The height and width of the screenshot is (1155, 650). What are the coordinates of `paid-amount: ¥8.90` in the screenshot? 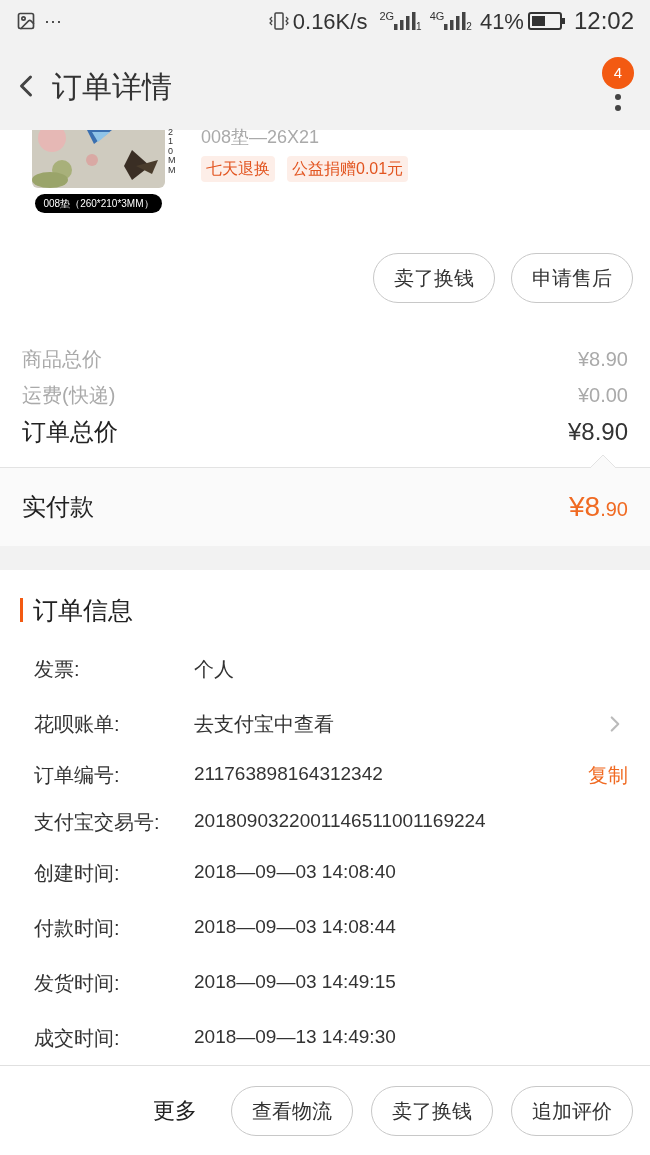 It's located at (598, 507).